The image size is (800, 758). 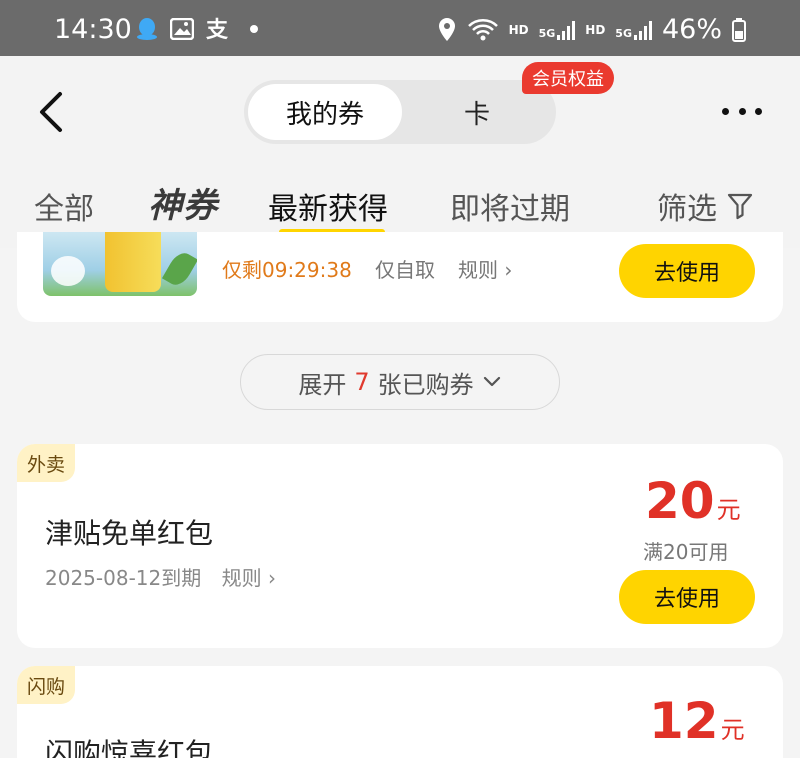 What do you see at coordinates (425, 384) in the screenshot?
I see `expand-suffix: 张已购券` at bounding box center [425, 384].